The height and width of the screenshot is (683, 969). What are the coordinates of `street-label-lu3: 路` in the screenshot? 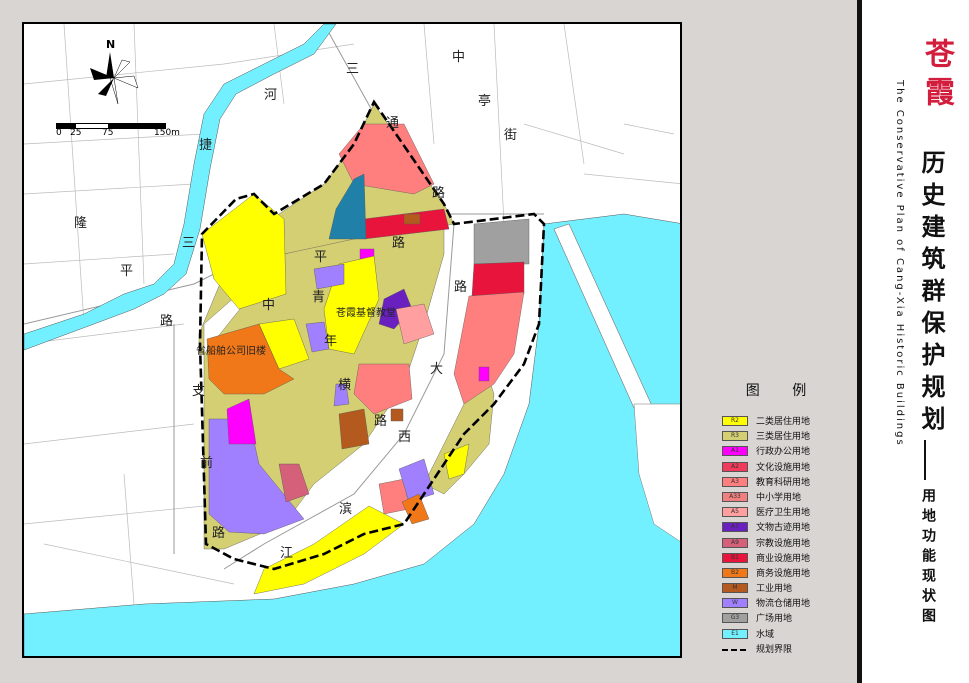 It's located at (399, 243).